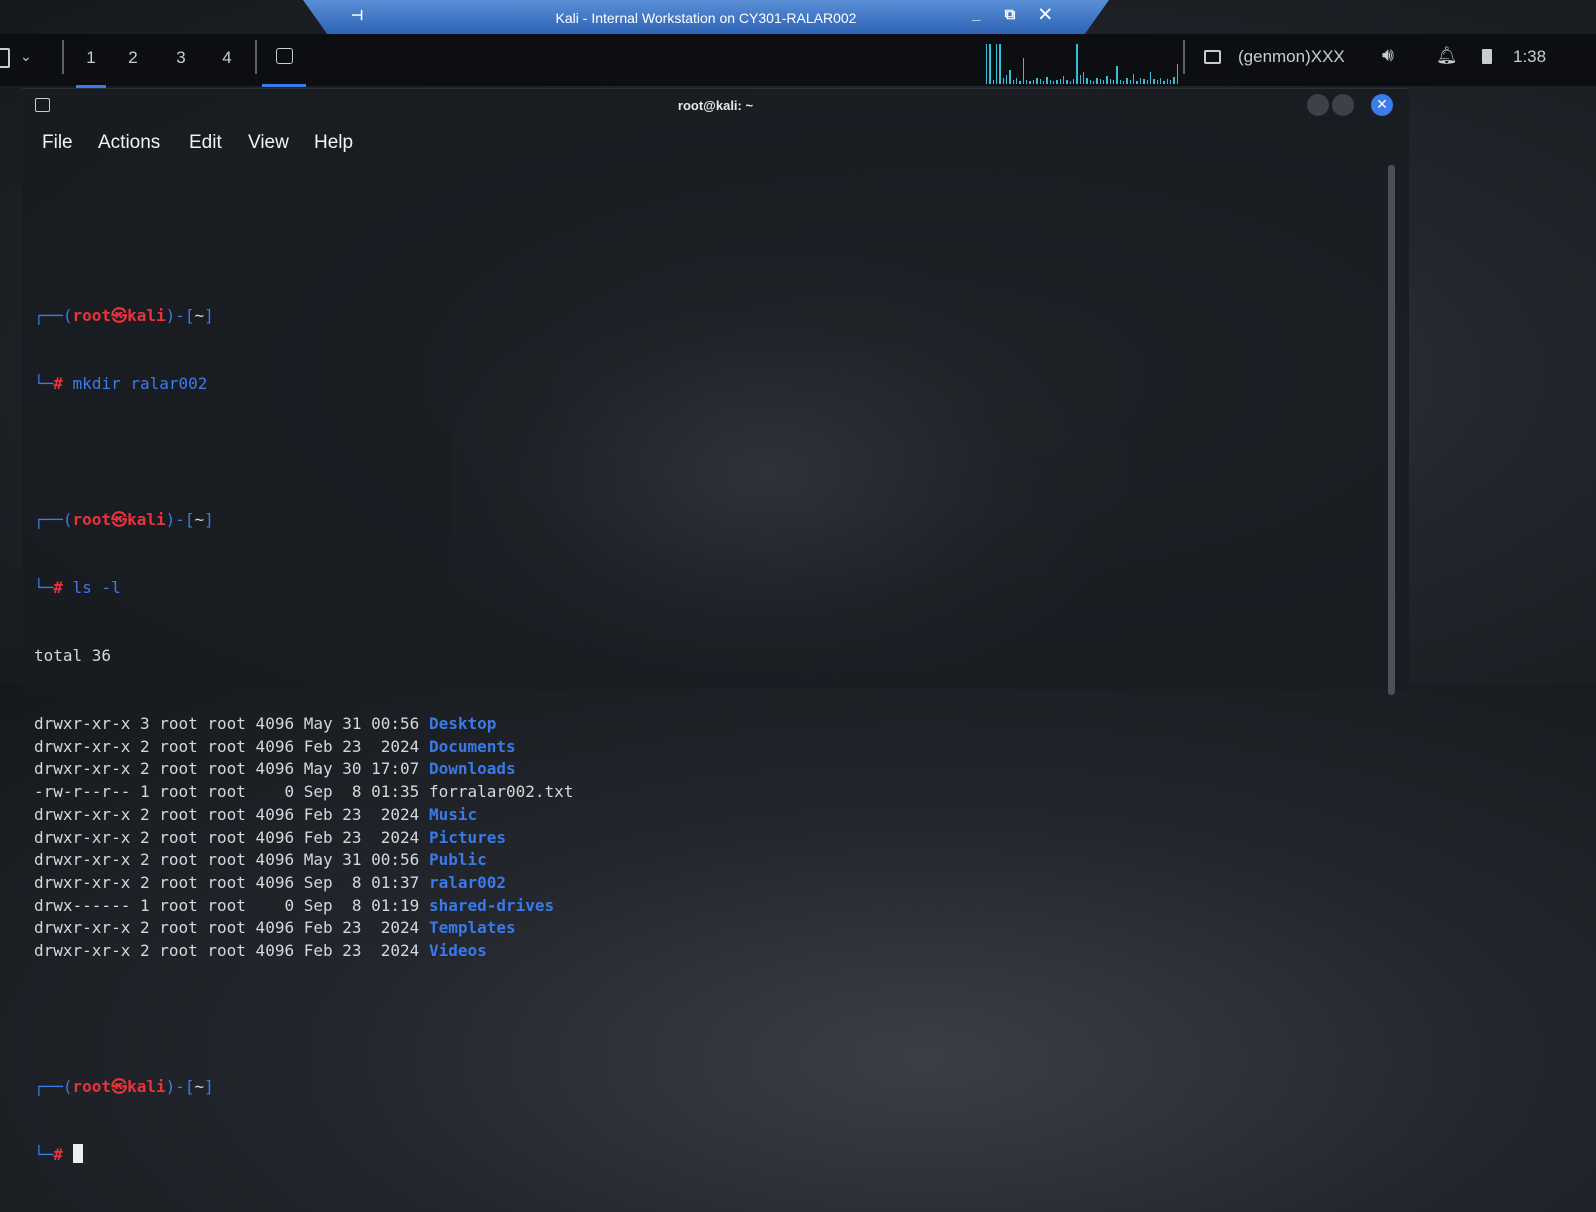 The height and width of the screenshot is (1212, 1596). Describe the element at coordinates (1447, 56) in the screenshot. I see `bell-icon: 🔔︎` at that location.